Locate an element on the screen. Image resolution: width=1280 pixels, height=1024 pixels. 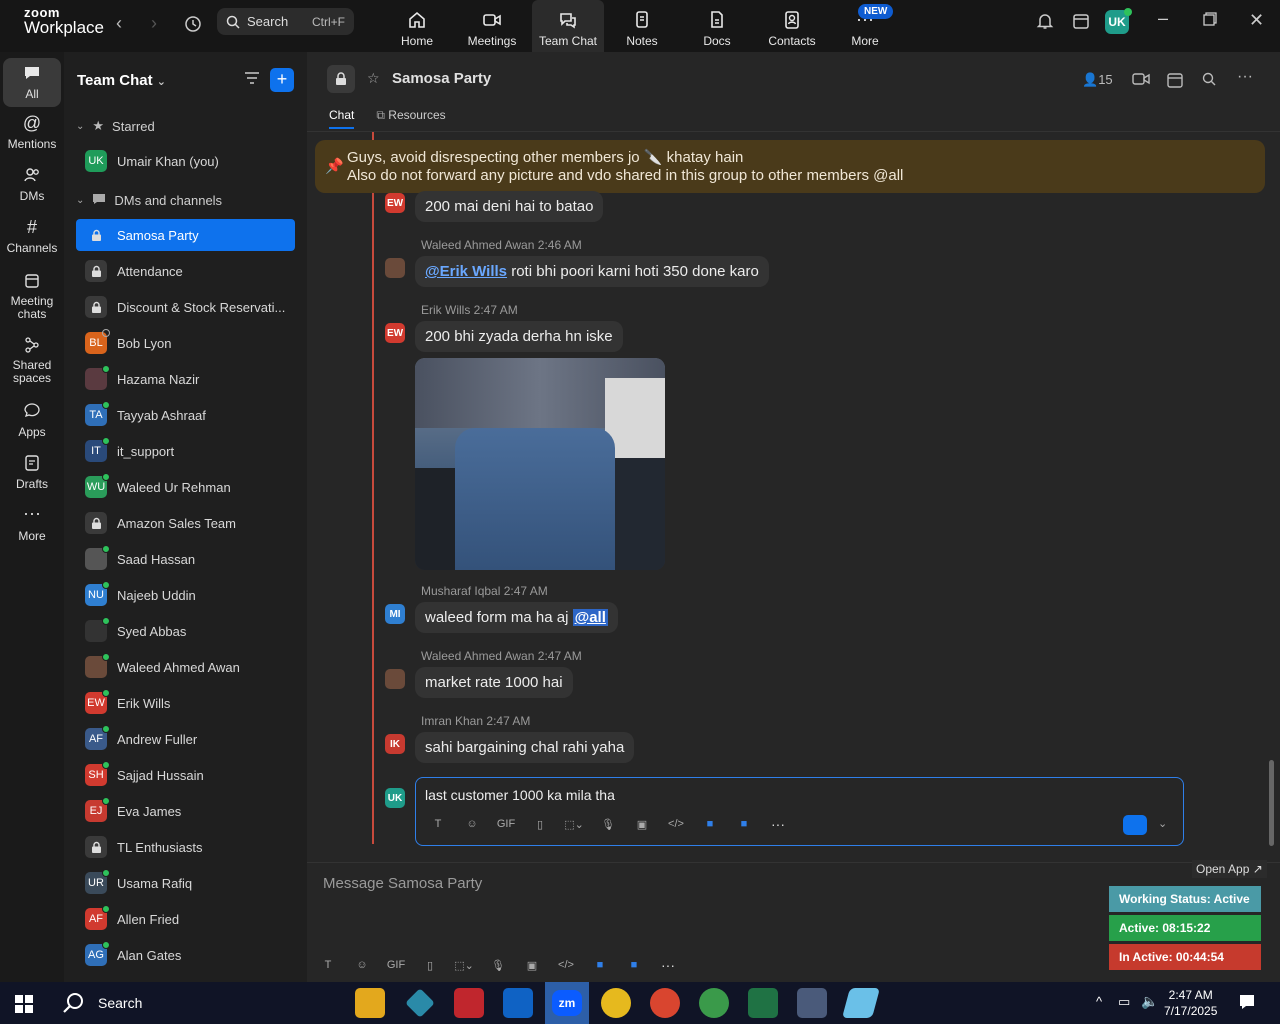
volume-icon: 🔈 is located at coordinates (1149, 1001).